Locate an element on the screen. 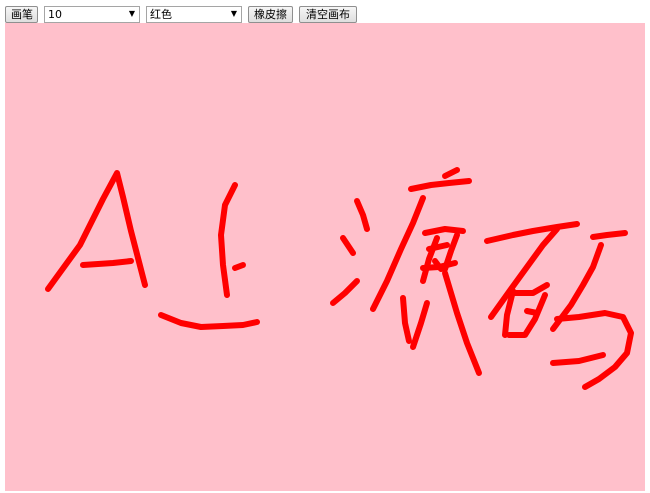 The image size is (650, 493). brush-color-select: 红色 ▼ is located at coordinates (194, 14).